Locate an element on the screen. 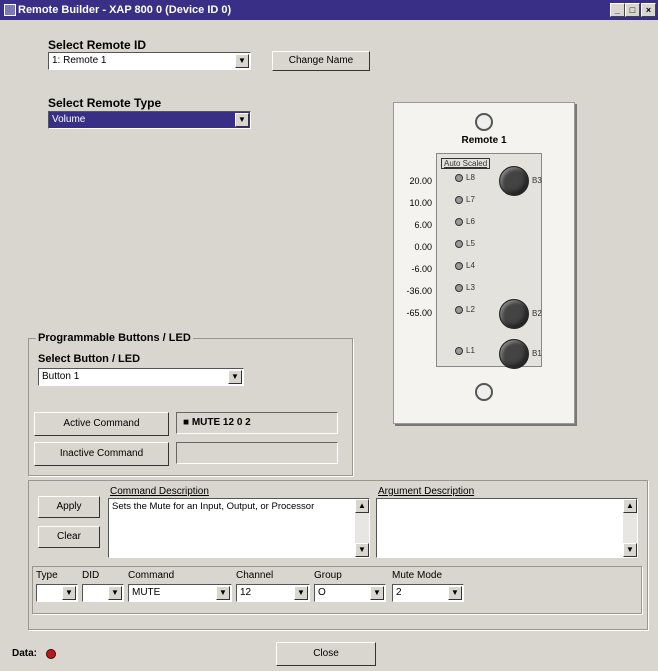 The width and height of the screenshot is (658, 671). channel-label: Channel is located at coordinates (255, 575).